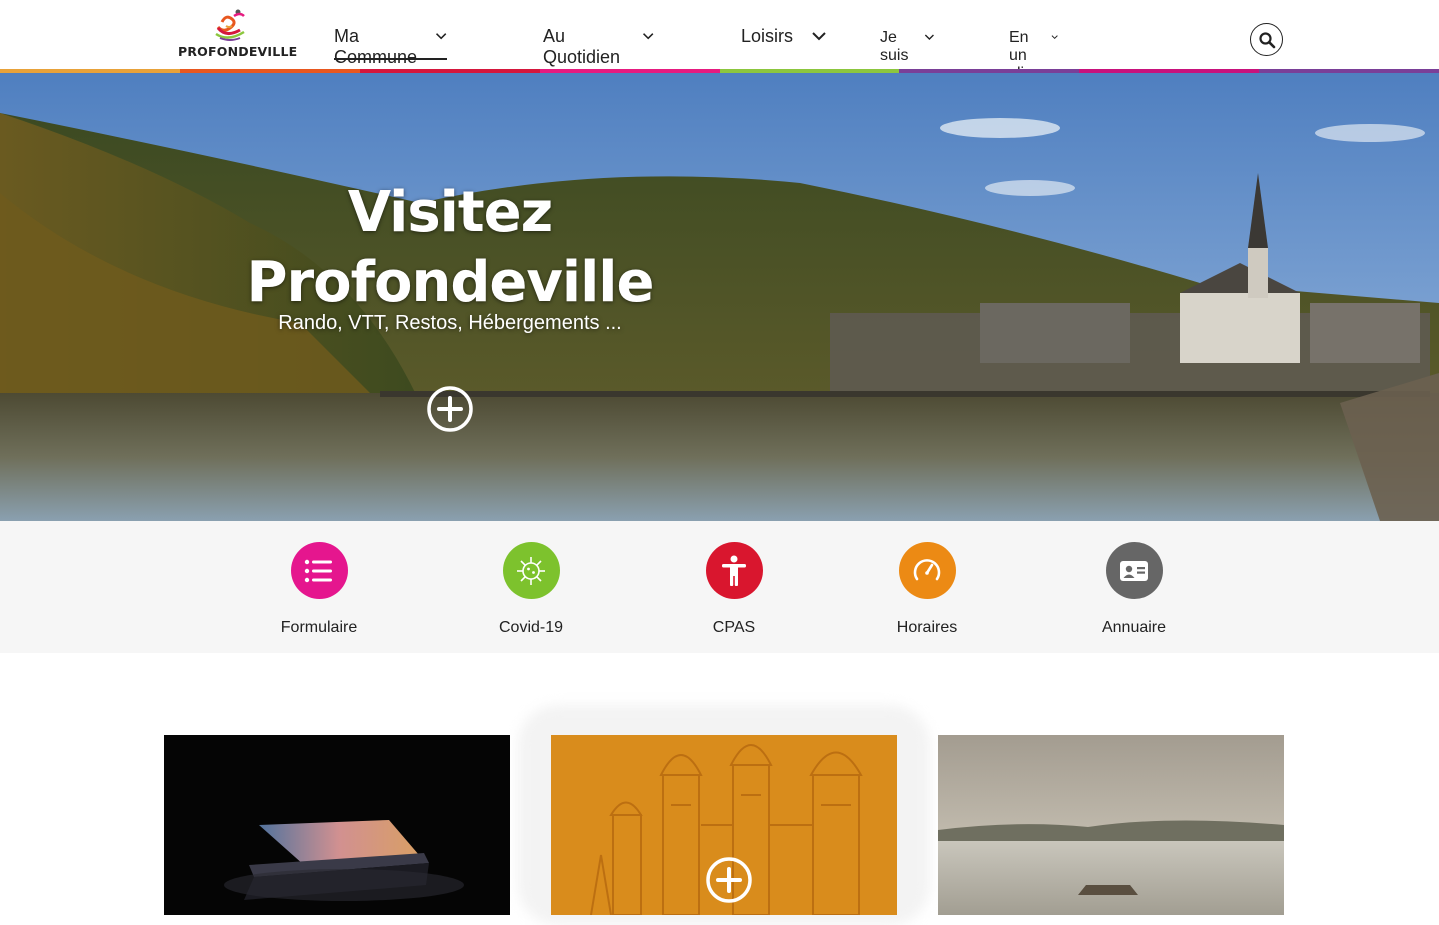 The width and height of the screenshot is (1439, 925). I want to click on quick-link-formulaire: Formulaire, so click(319, 589).